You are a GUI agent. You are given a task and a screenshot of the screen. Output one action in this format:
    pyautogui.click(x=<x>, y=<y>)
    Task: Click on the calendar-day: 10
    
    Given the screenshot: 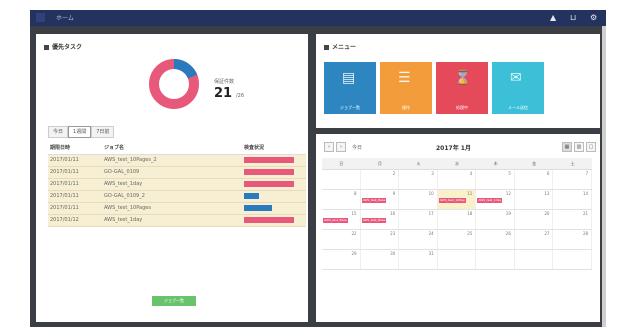 What is the action you would take?
    pyautogui.click(x=418, y=199)
    